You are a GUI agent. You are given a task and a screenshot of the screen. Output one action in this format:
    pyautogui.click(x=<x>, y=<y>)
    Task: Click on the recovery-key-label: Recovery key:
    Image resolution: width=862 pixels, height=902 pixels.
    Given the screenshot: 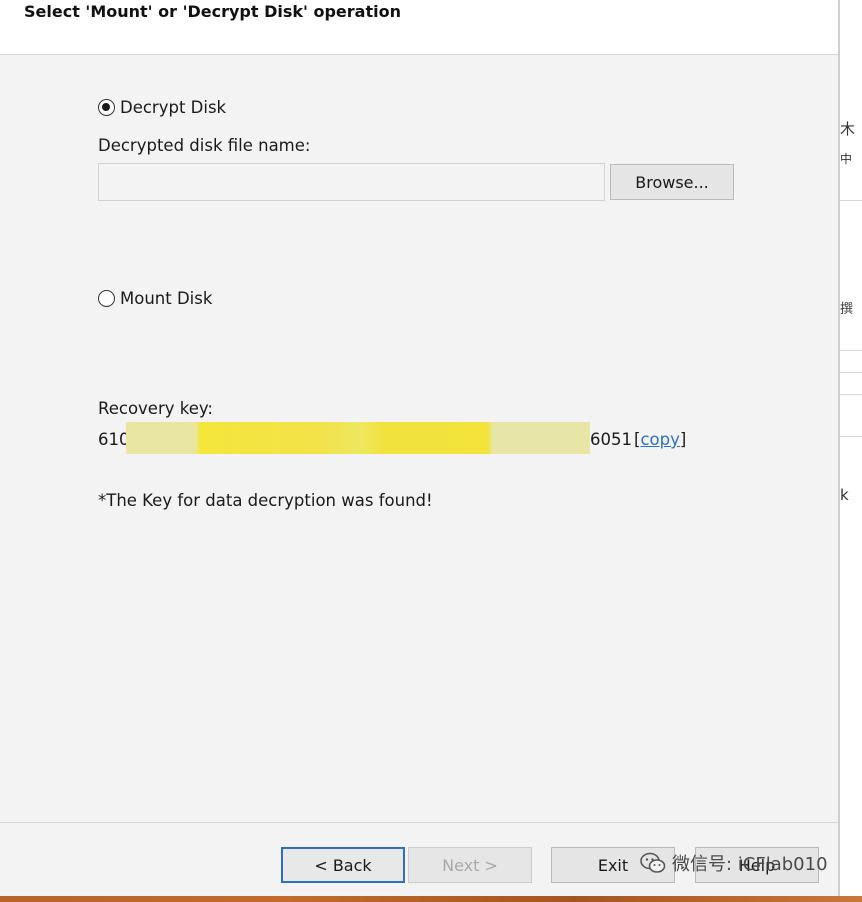 What is the action you would take?
    pyautogui.click(x=155, y=408)
    